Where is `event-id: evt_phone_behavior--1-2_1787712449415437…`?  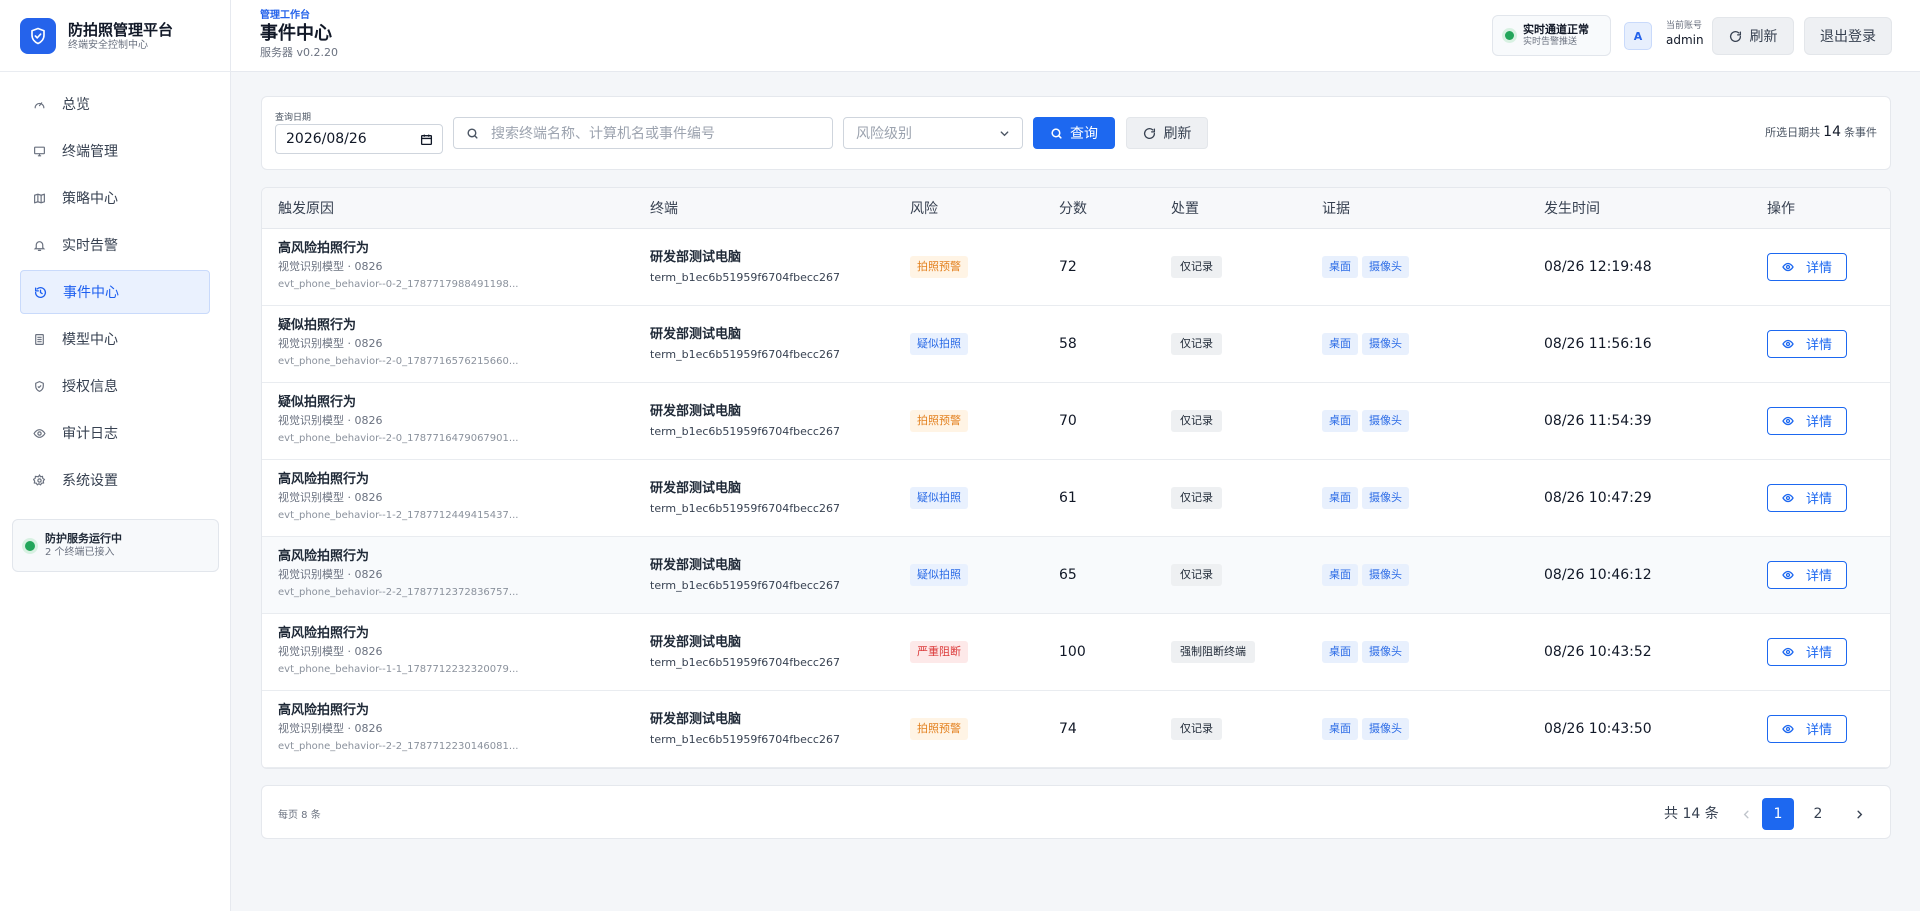 event-id: evt_phone_behavior--1-2_1787712449415437… is located at coordinates (398, 515).